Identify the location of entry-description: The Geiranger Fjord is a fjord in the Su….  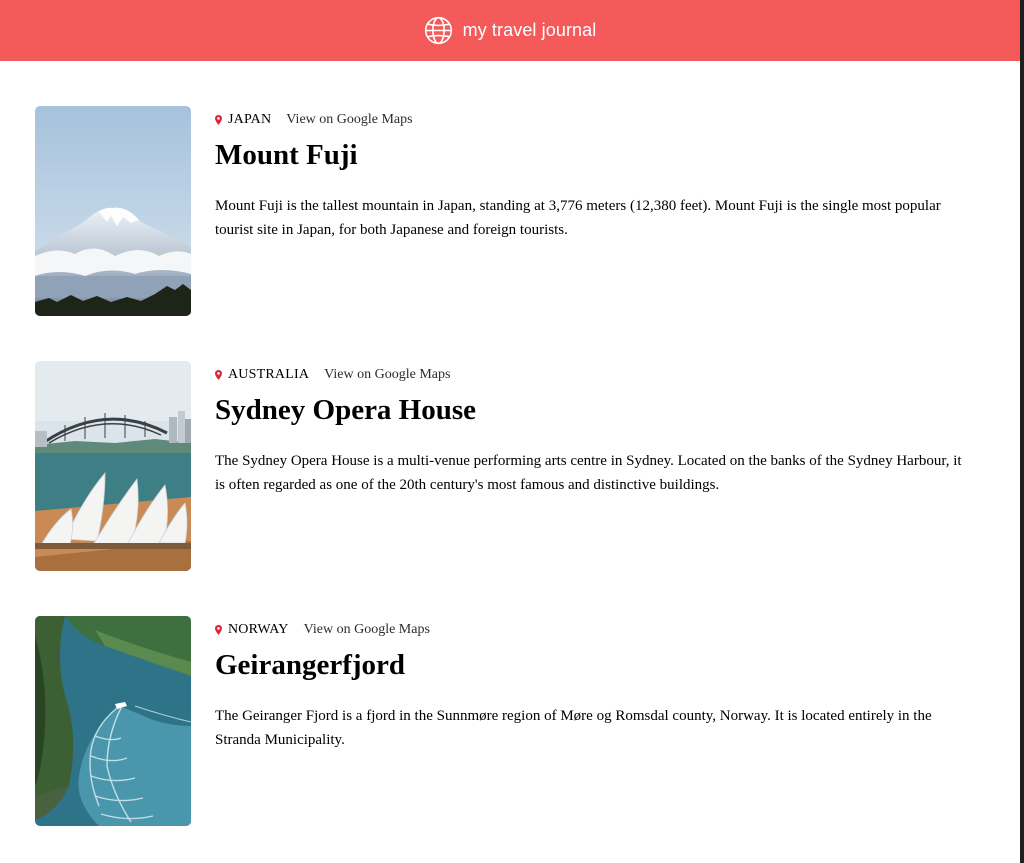
(573, 728).